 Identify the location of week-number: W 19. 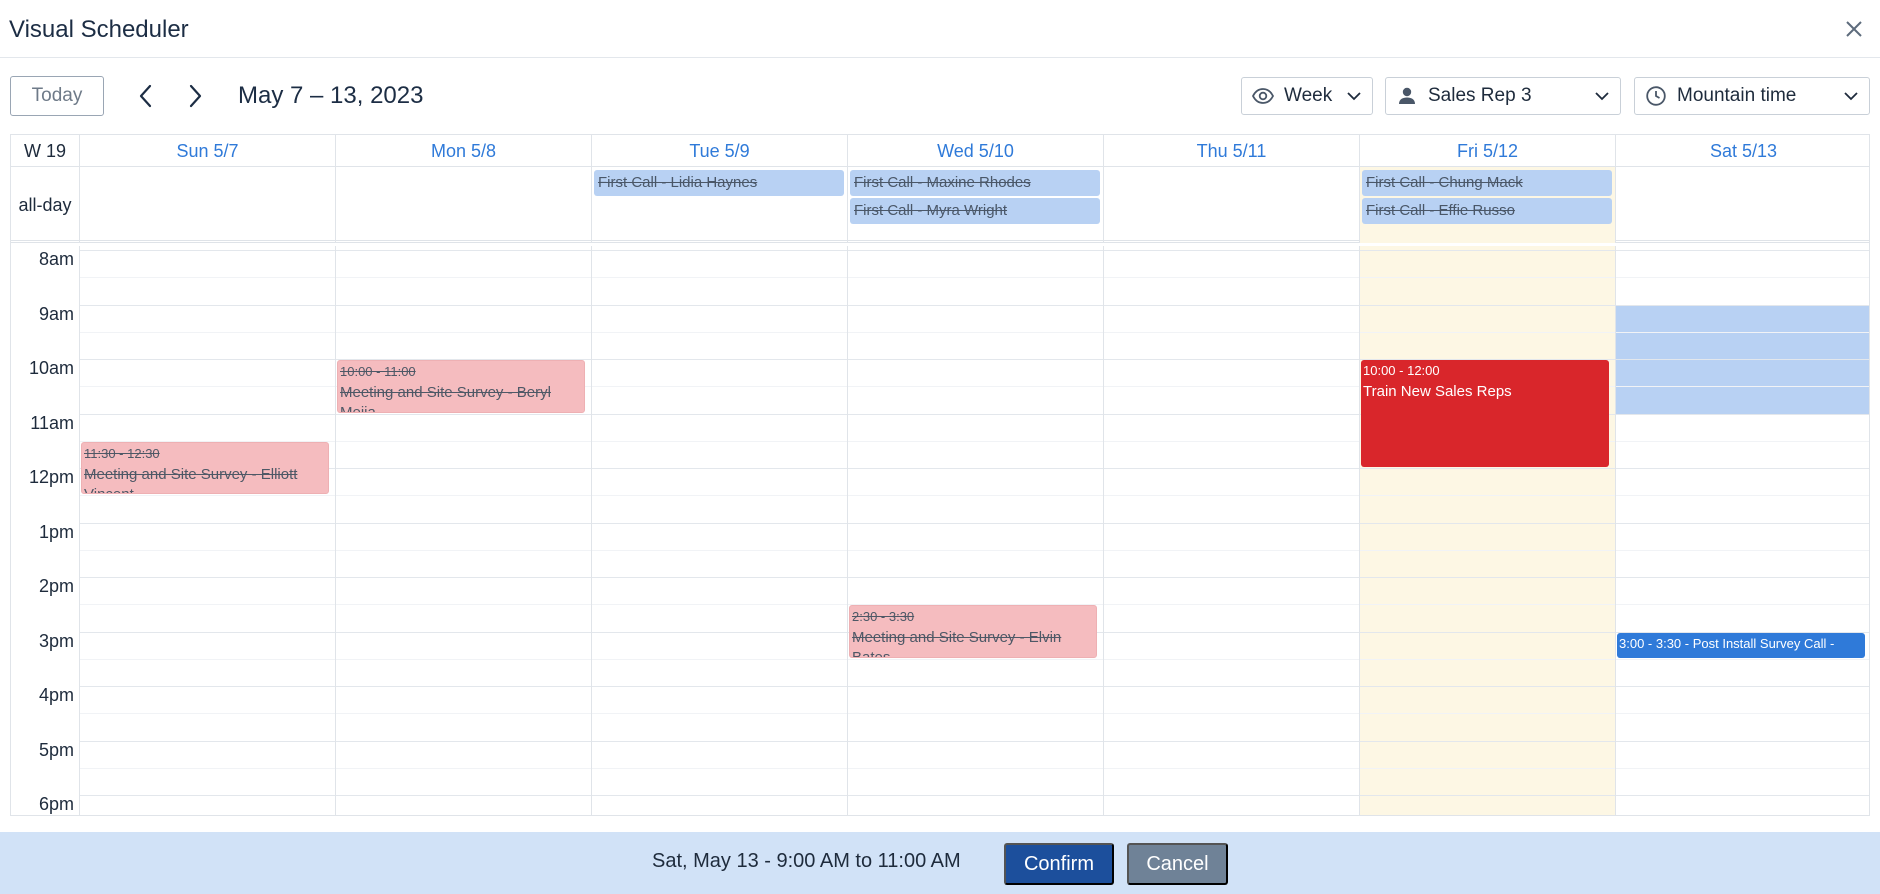
(44, 150).